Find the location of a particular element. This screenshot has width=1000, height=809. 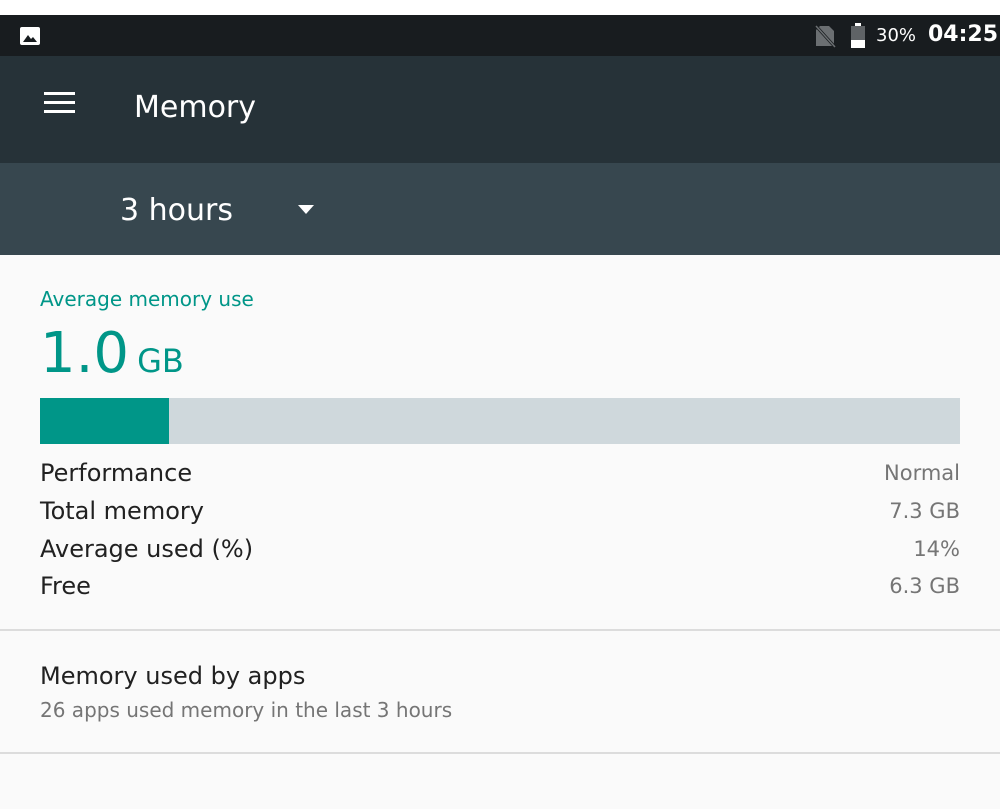

list-item-subtitle: 26 apps used memory in the last 3 hours is located at coordinates (246, 710).